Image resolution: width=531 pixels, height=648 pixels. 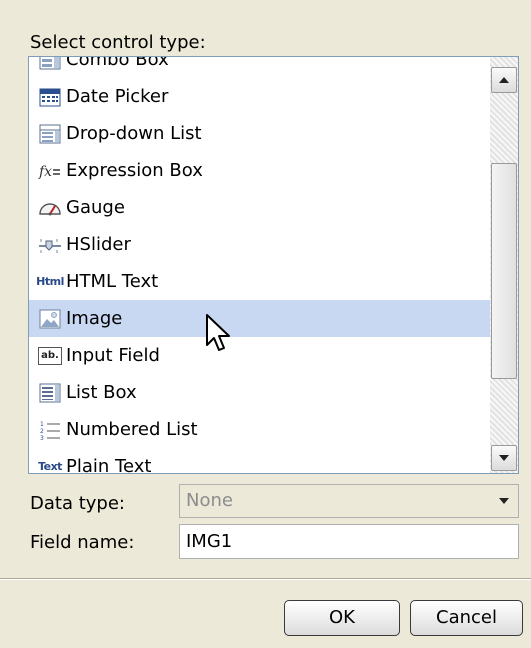 What do you see at coordinates (117, 63) in the screenshot?
I see `list-item-label: Combo Box` at bounding box center [117, 63].